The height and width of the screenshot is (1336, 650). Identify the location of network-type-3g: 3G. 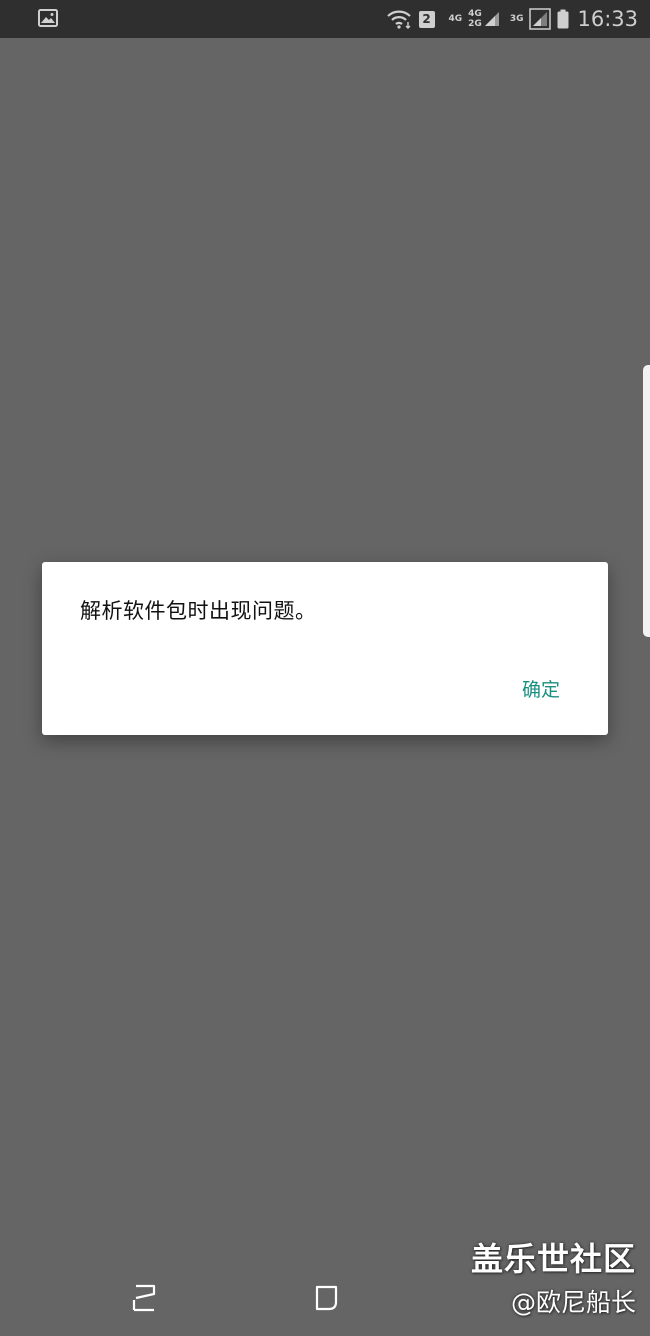
(516, 19).